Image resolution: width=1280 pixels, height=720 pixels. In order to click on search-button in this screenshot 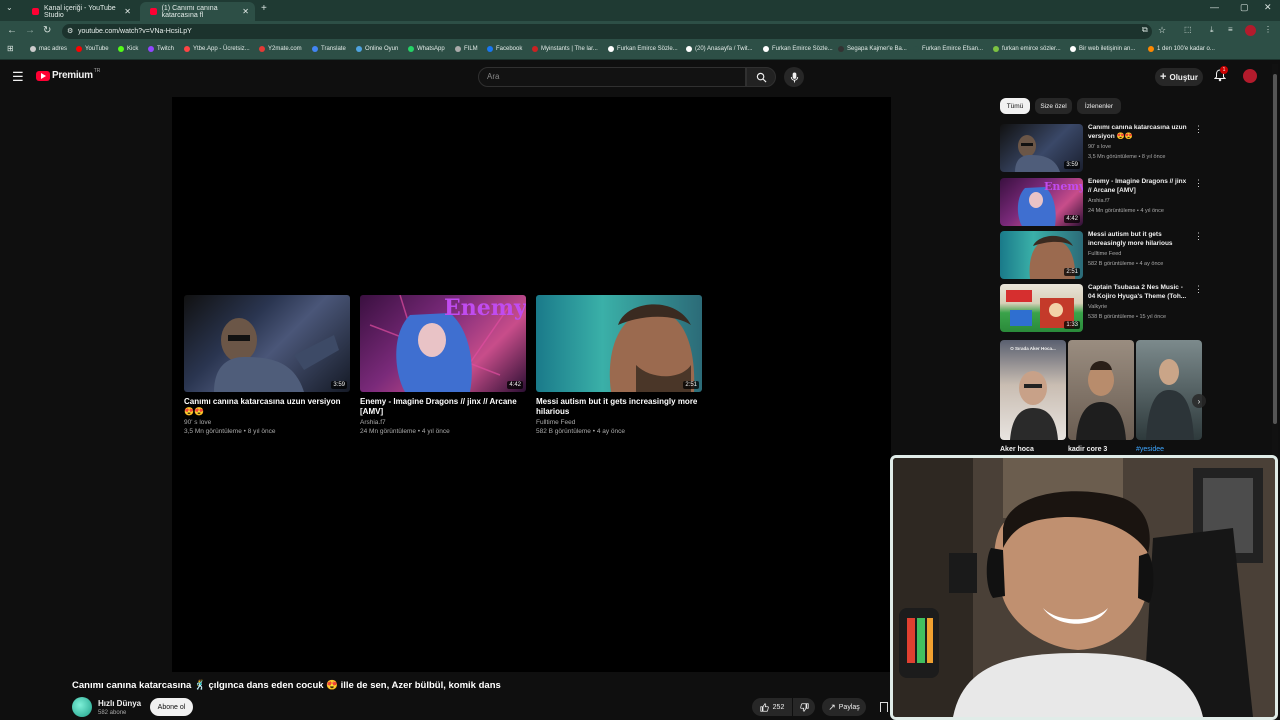, I will do `click(761, 77)`.